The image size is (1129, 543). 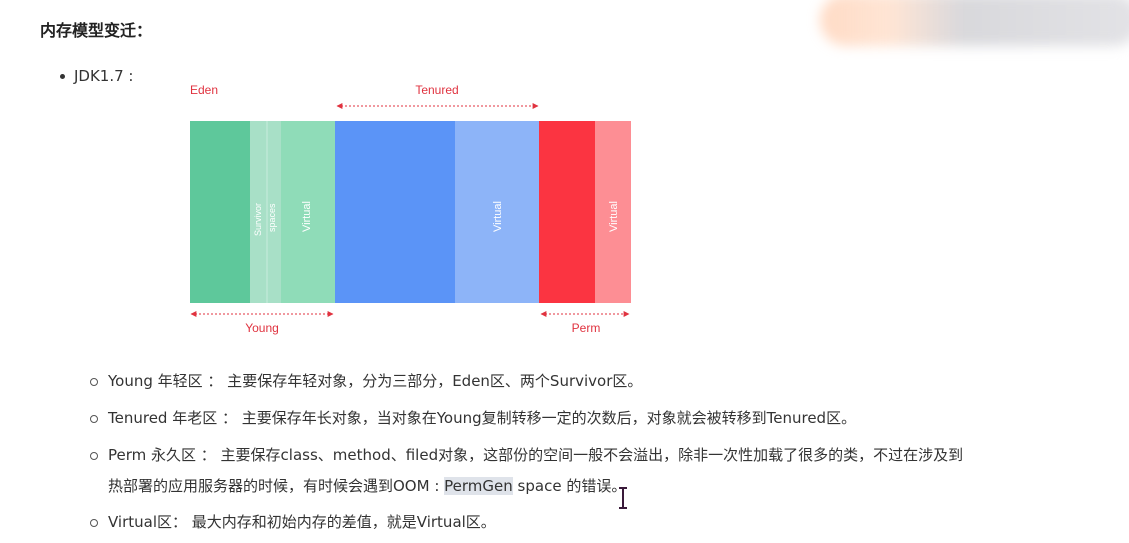 I want to click on perm-virtual-label: Virtual, so click(x=614, y=216).